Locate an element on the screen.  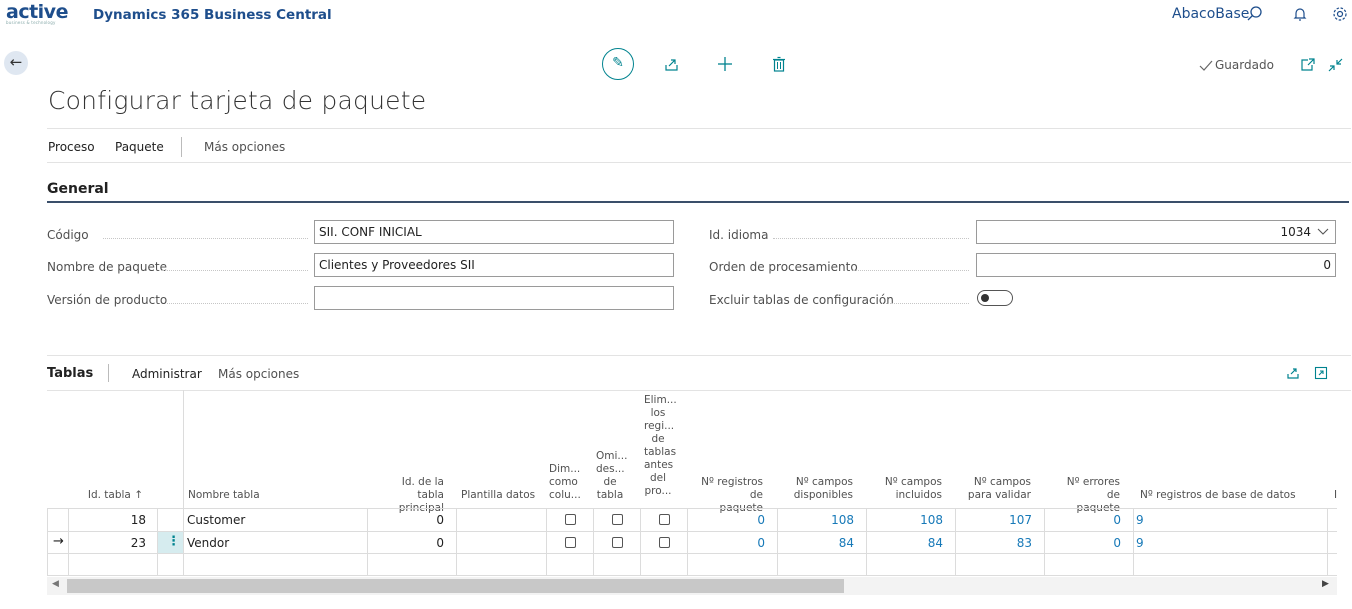
scroll-left-icon: ◀ is located at coordinates (55, 584).